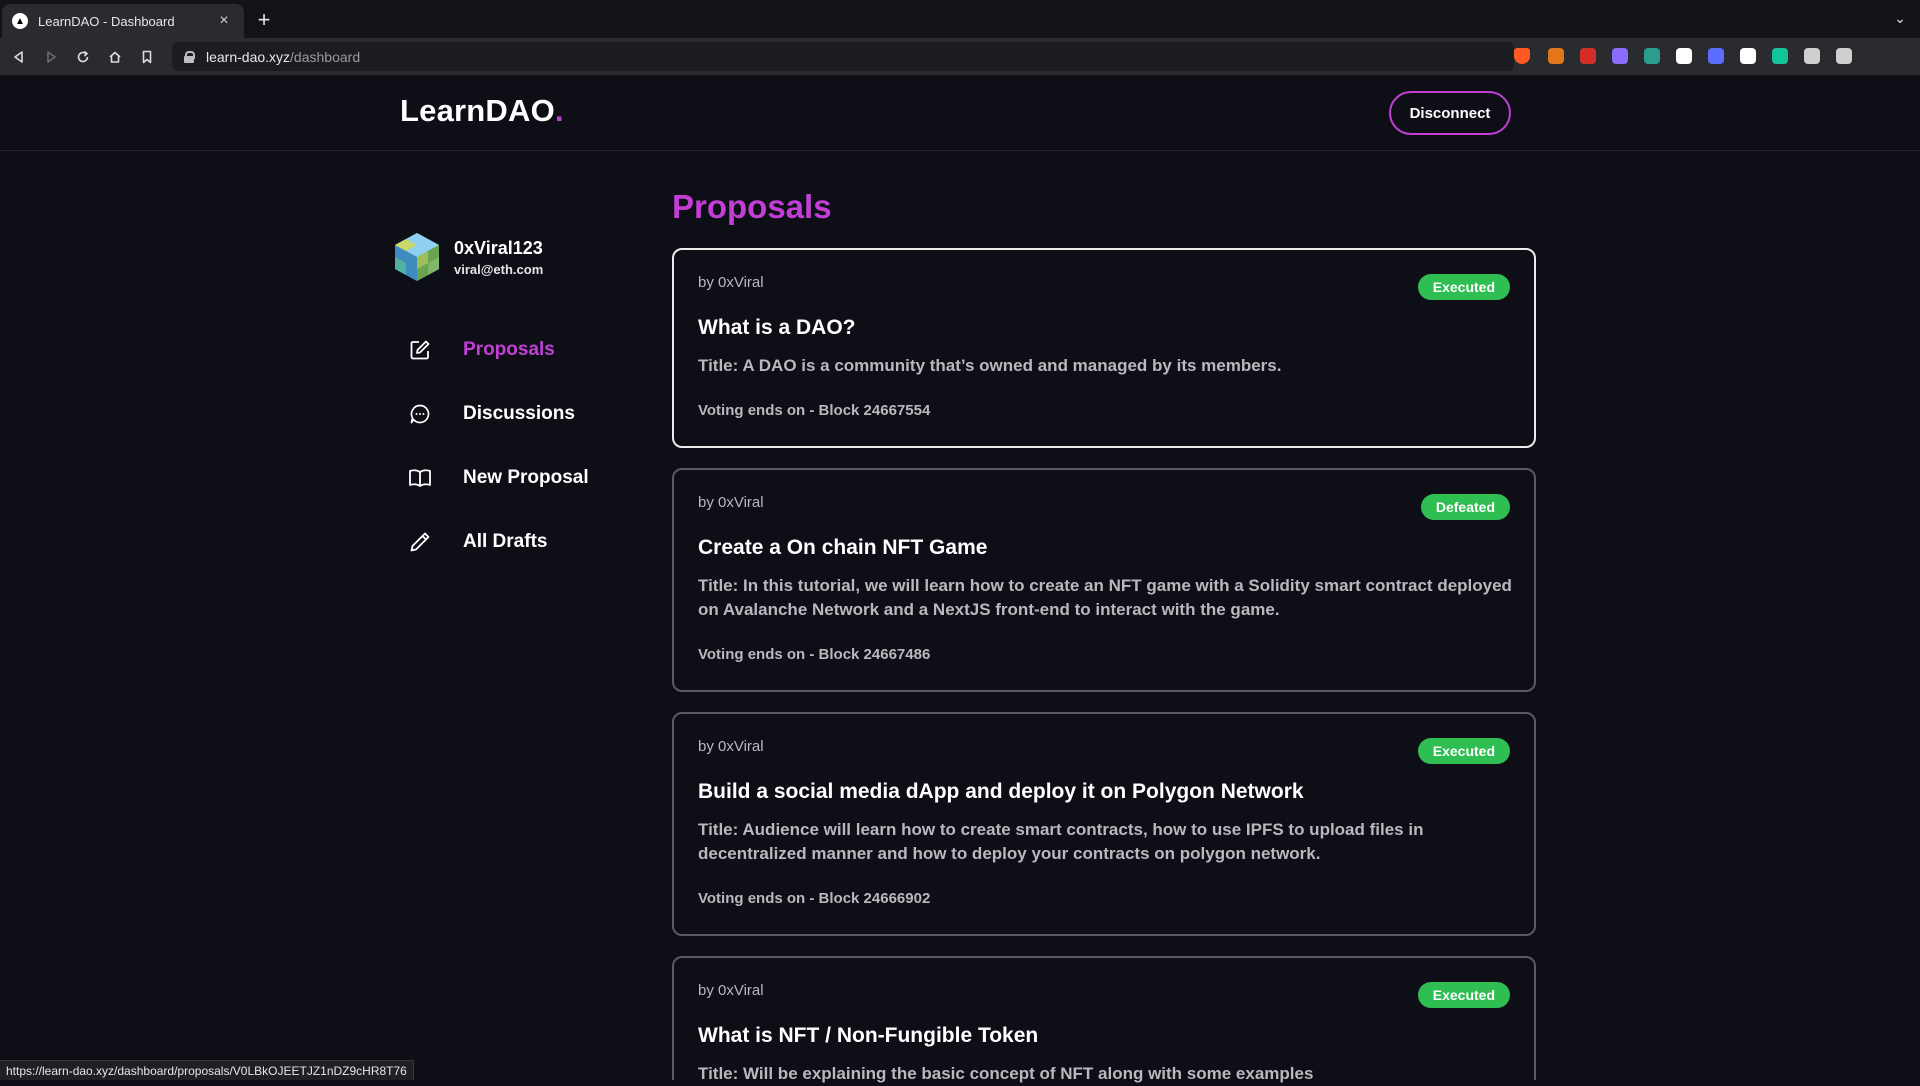  Describe the element at coordinates (1900, 18) in the screenshot. I see `tab-list-chevron-icon: ⌄` at that location.